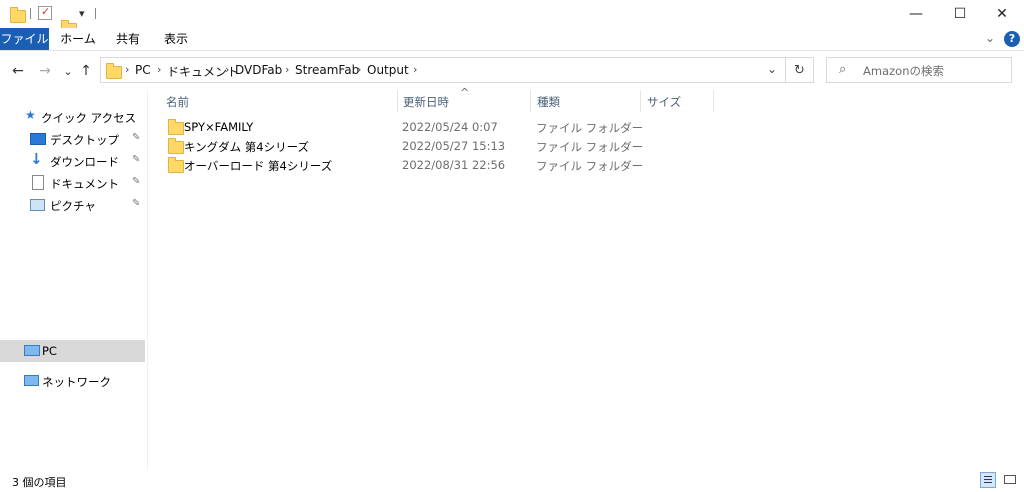  What do you see at coordinates (32, 350) in the screenshot?
I see `pc-icon` at bounding box center [32, 350].